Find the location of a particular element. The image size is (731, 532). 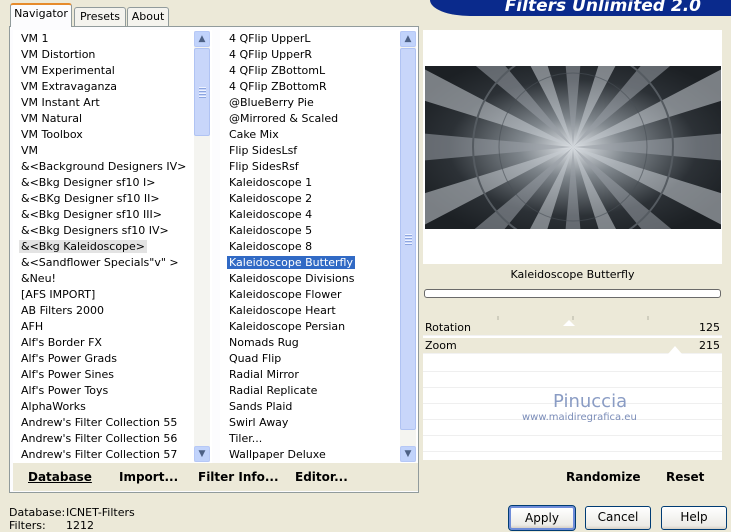

tab-navigator: Navigator is located at coordinates (41, 15).